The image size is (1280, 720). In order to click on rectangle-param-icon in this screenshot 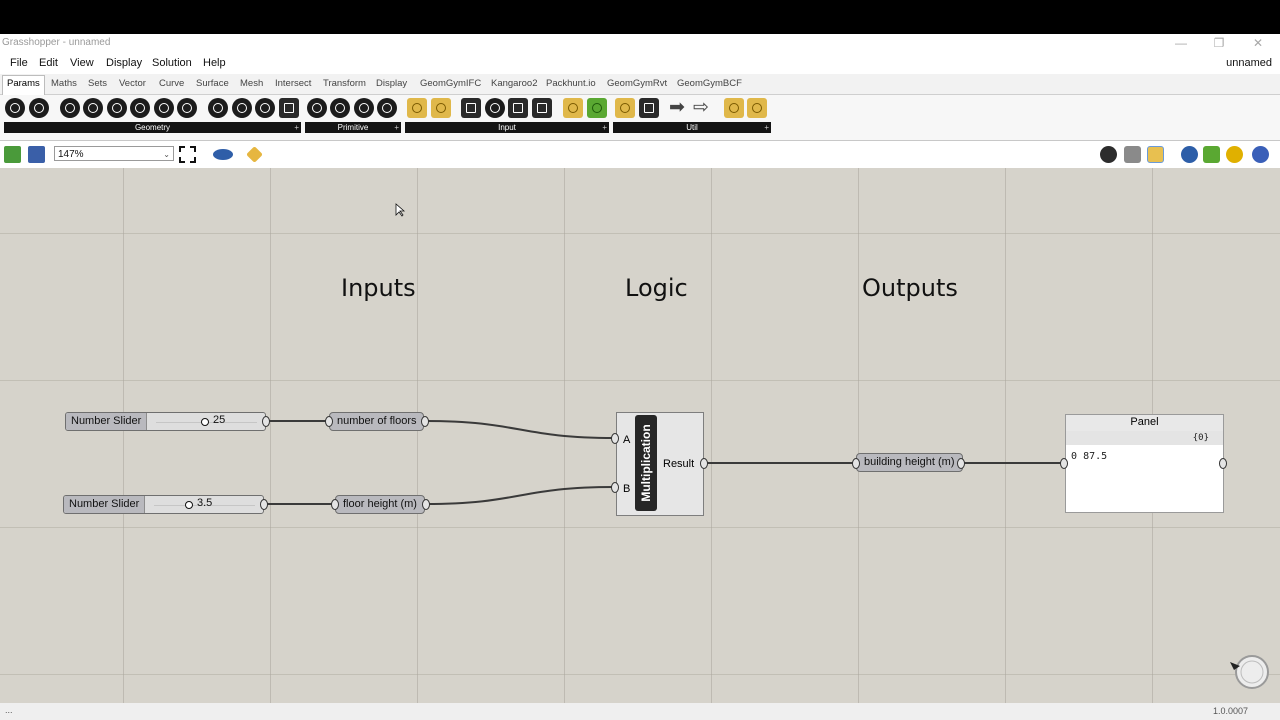, I will do `click(187, 108)`.